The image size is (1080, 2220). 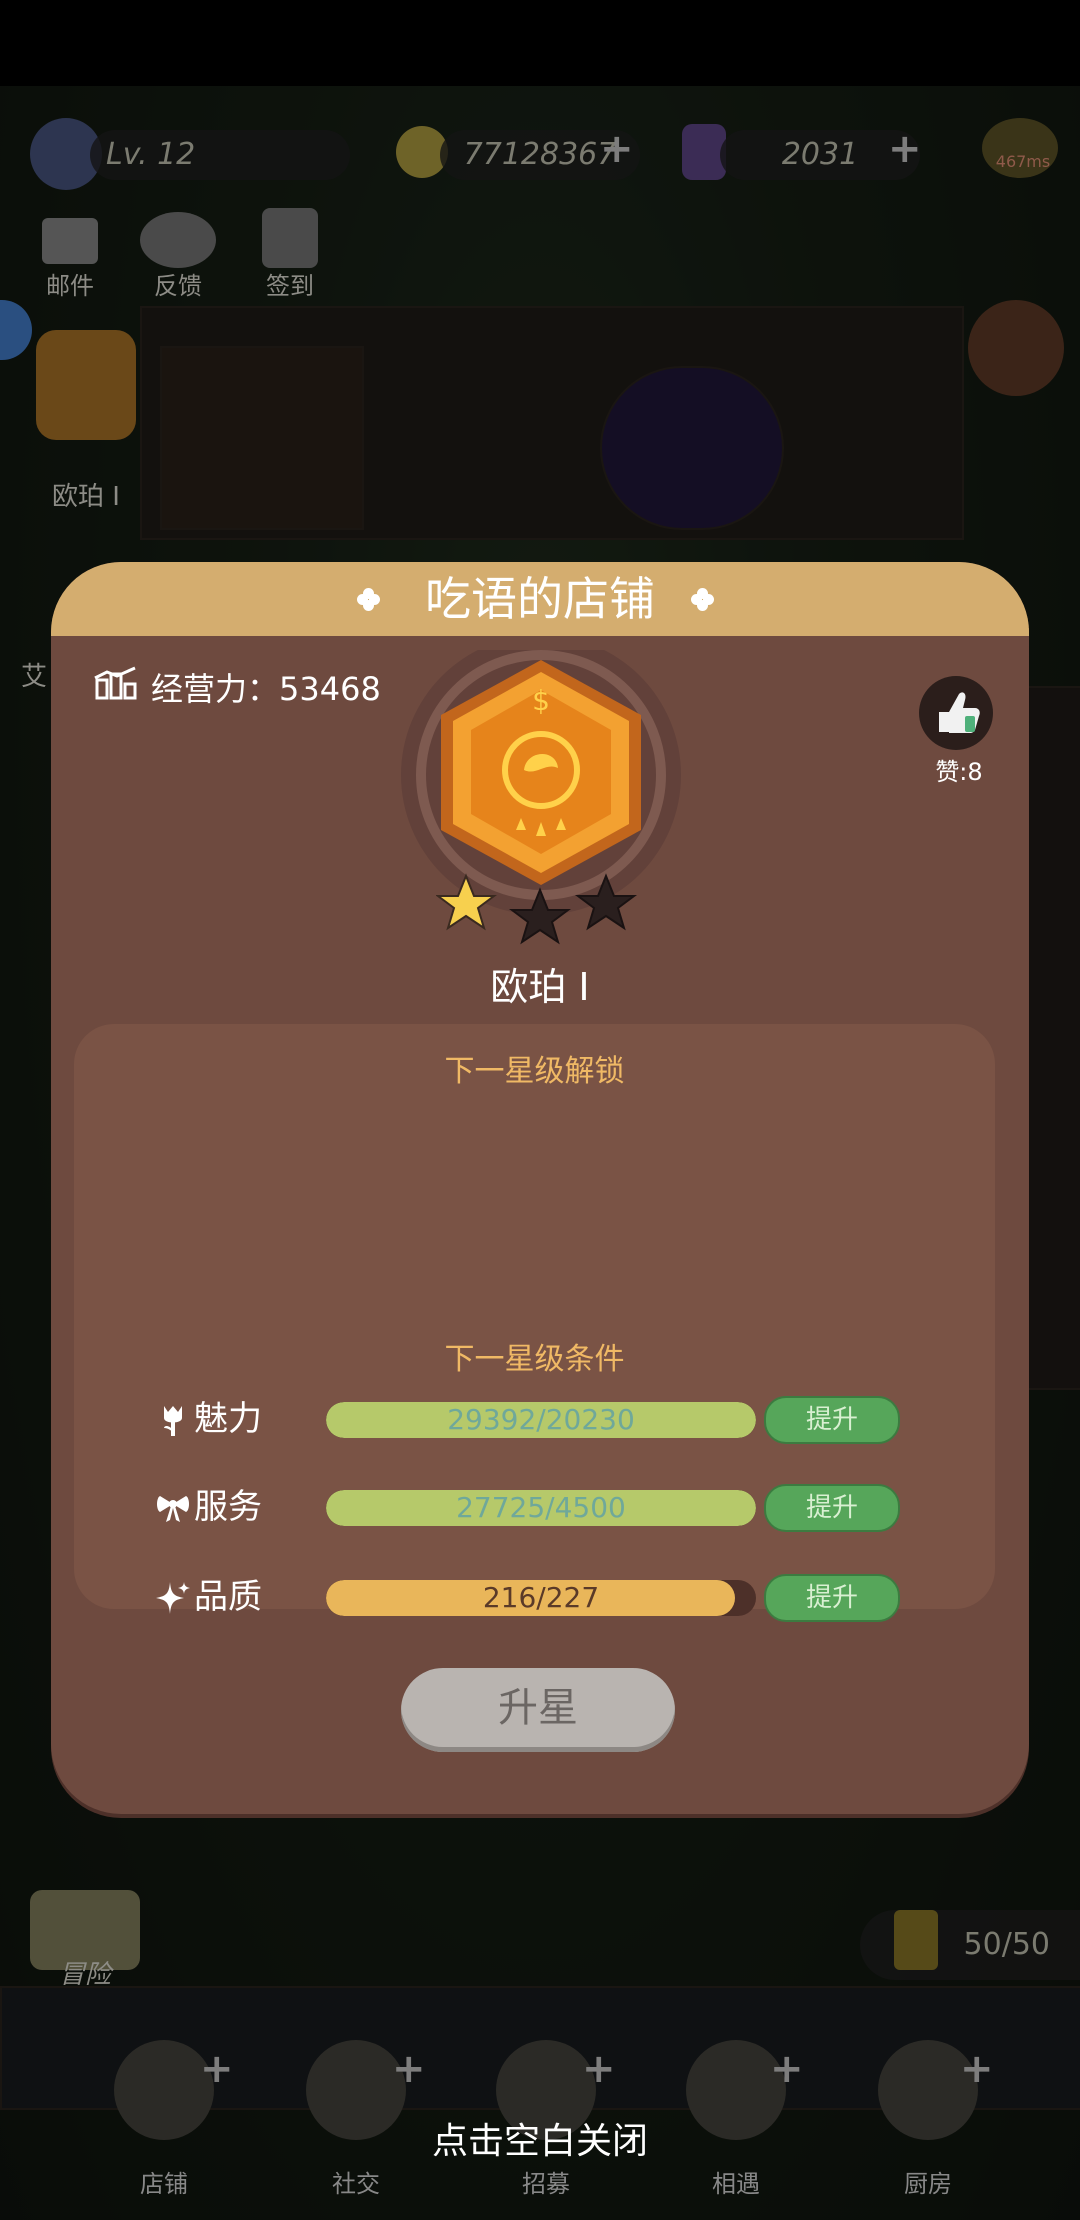 I want to click on nav-social-label: 社交, so click(x=356, y=2184).